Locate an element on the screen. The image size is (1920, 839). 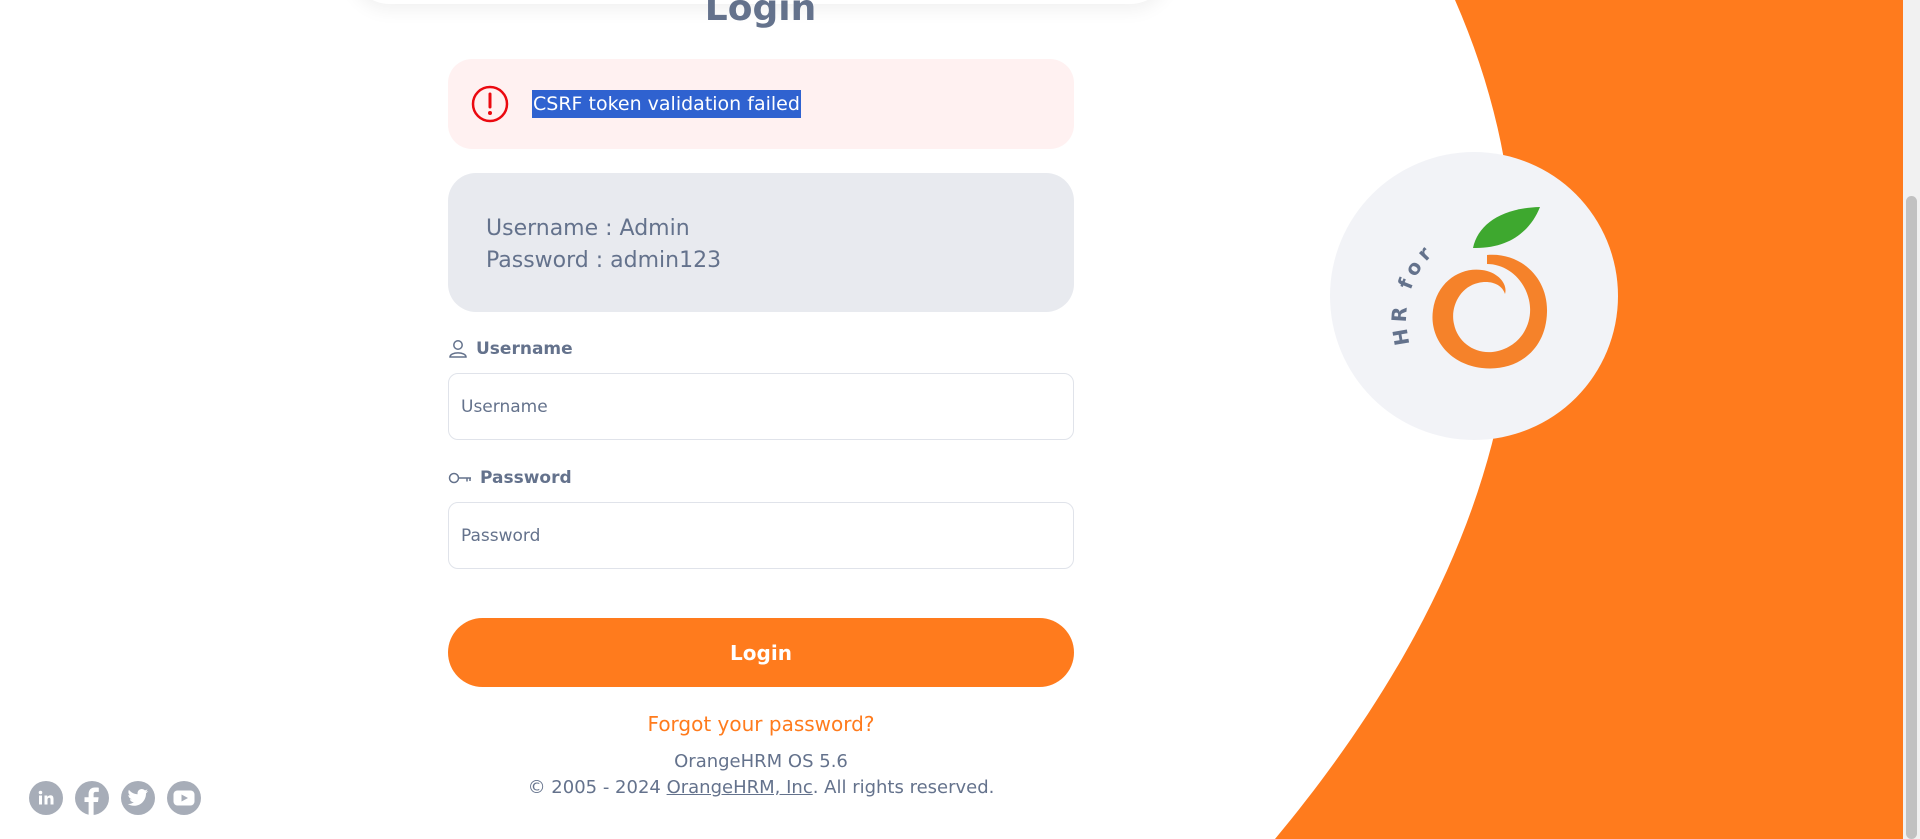
version-text: OrangeHRM OS 5.6 is located at coordinates (761, 761).